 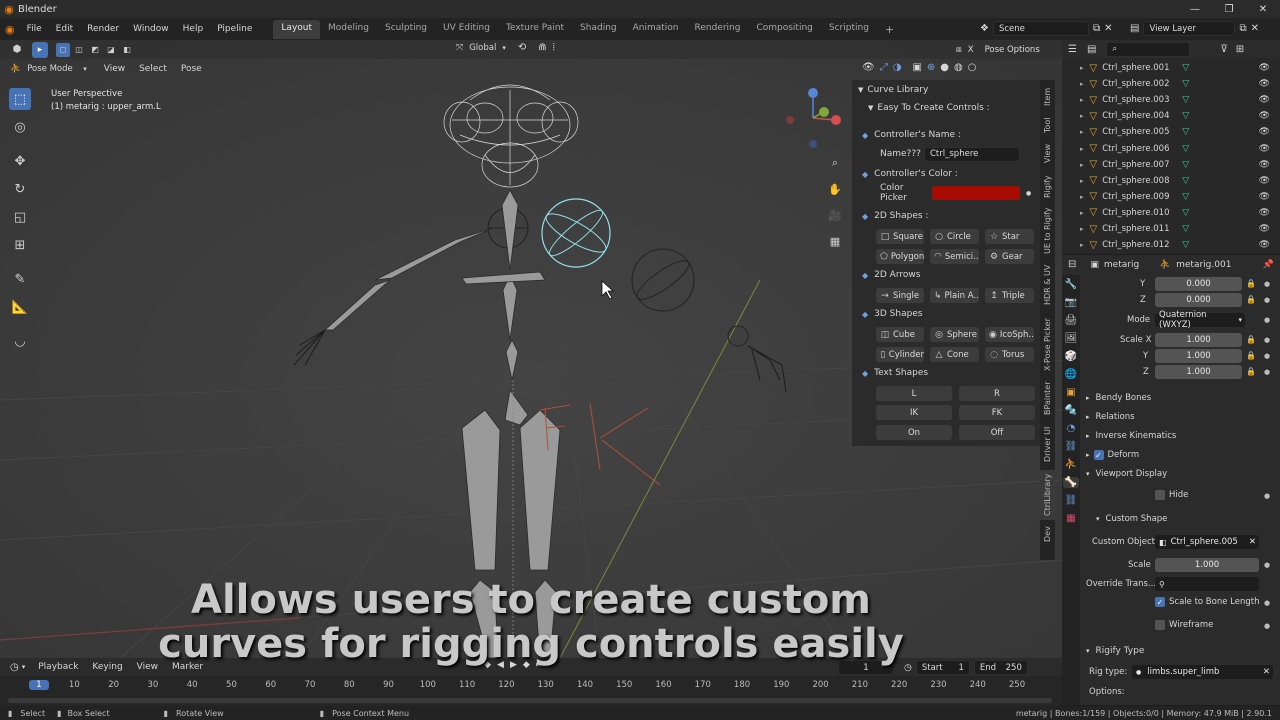 What do you see at coordinates (504, 48) in the screenshot?
I see `chevron-down-icon: ▾` at bounding box center [504, 48].